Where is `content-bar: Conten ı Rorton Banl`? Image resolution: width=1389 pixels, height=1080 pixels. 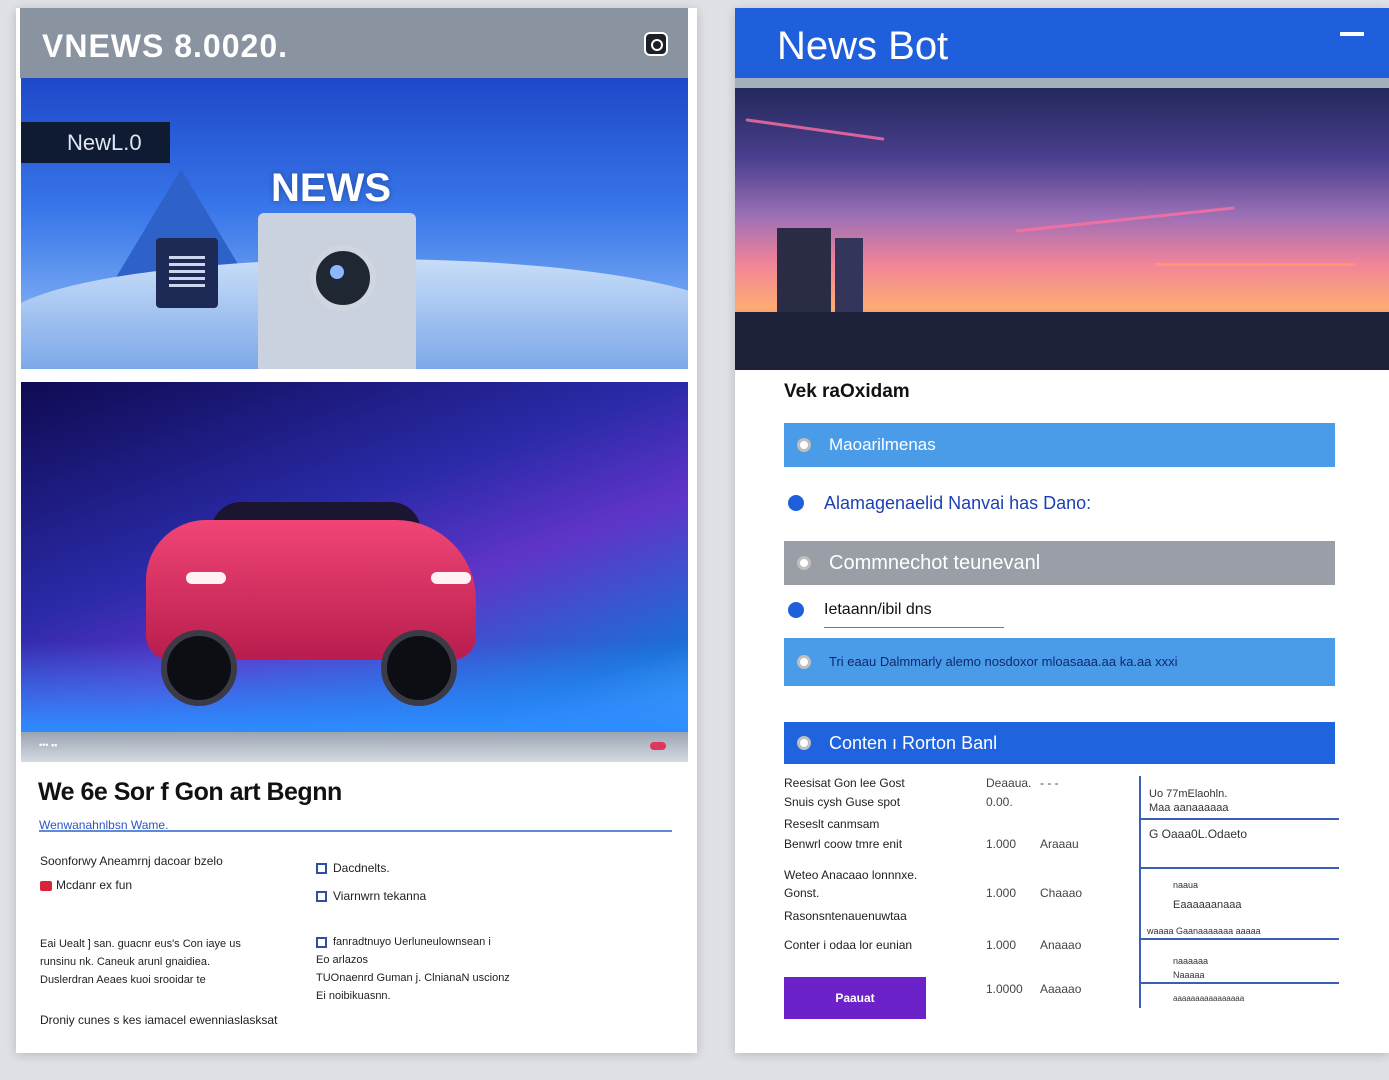
content-bar: Conten ı Rorton Banl is located at coordinates (1059, 743).